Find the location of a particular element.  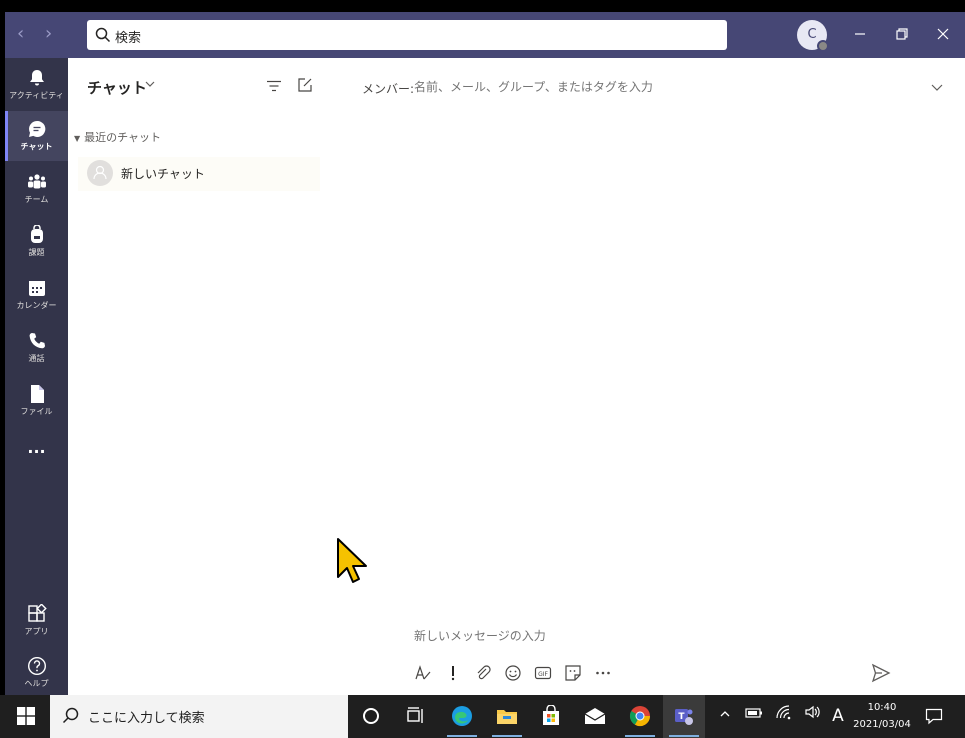

clock-date: 2021/03/04 is located at coordinates (882, 724).